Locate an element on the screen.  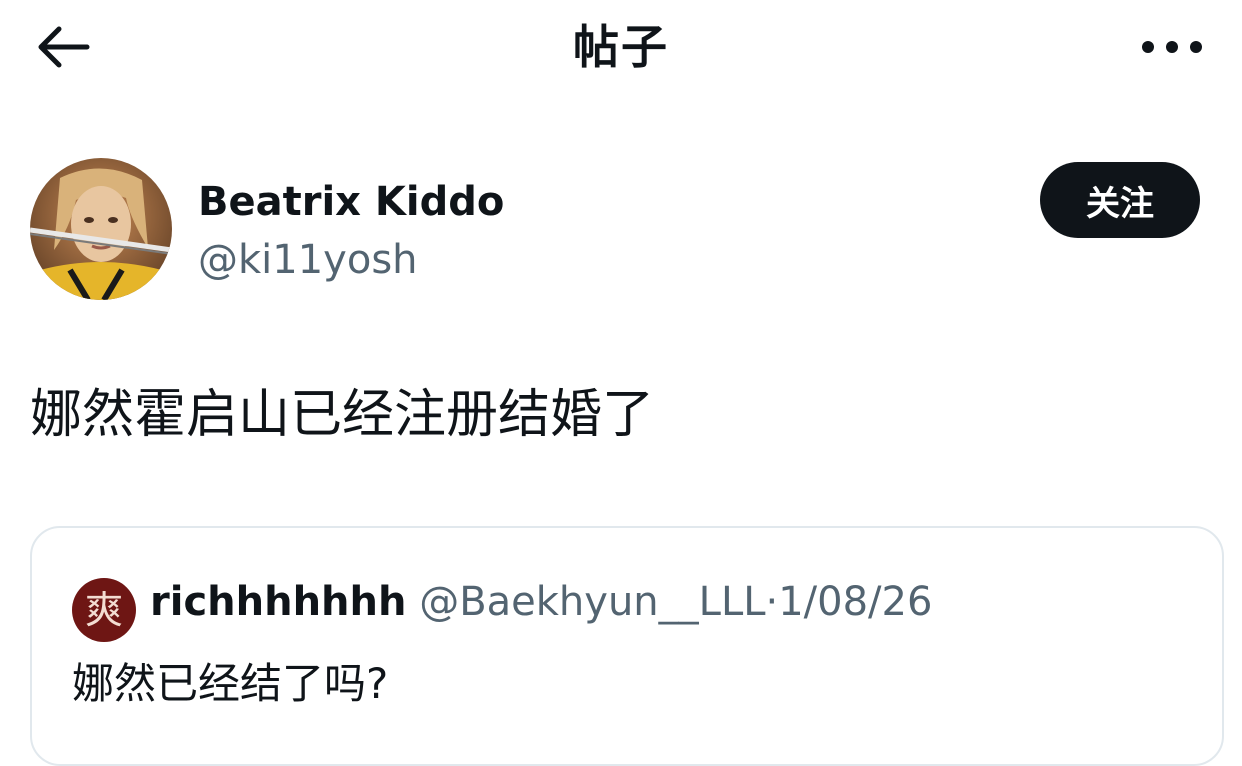
avatar is located at coordinates (101, 229).